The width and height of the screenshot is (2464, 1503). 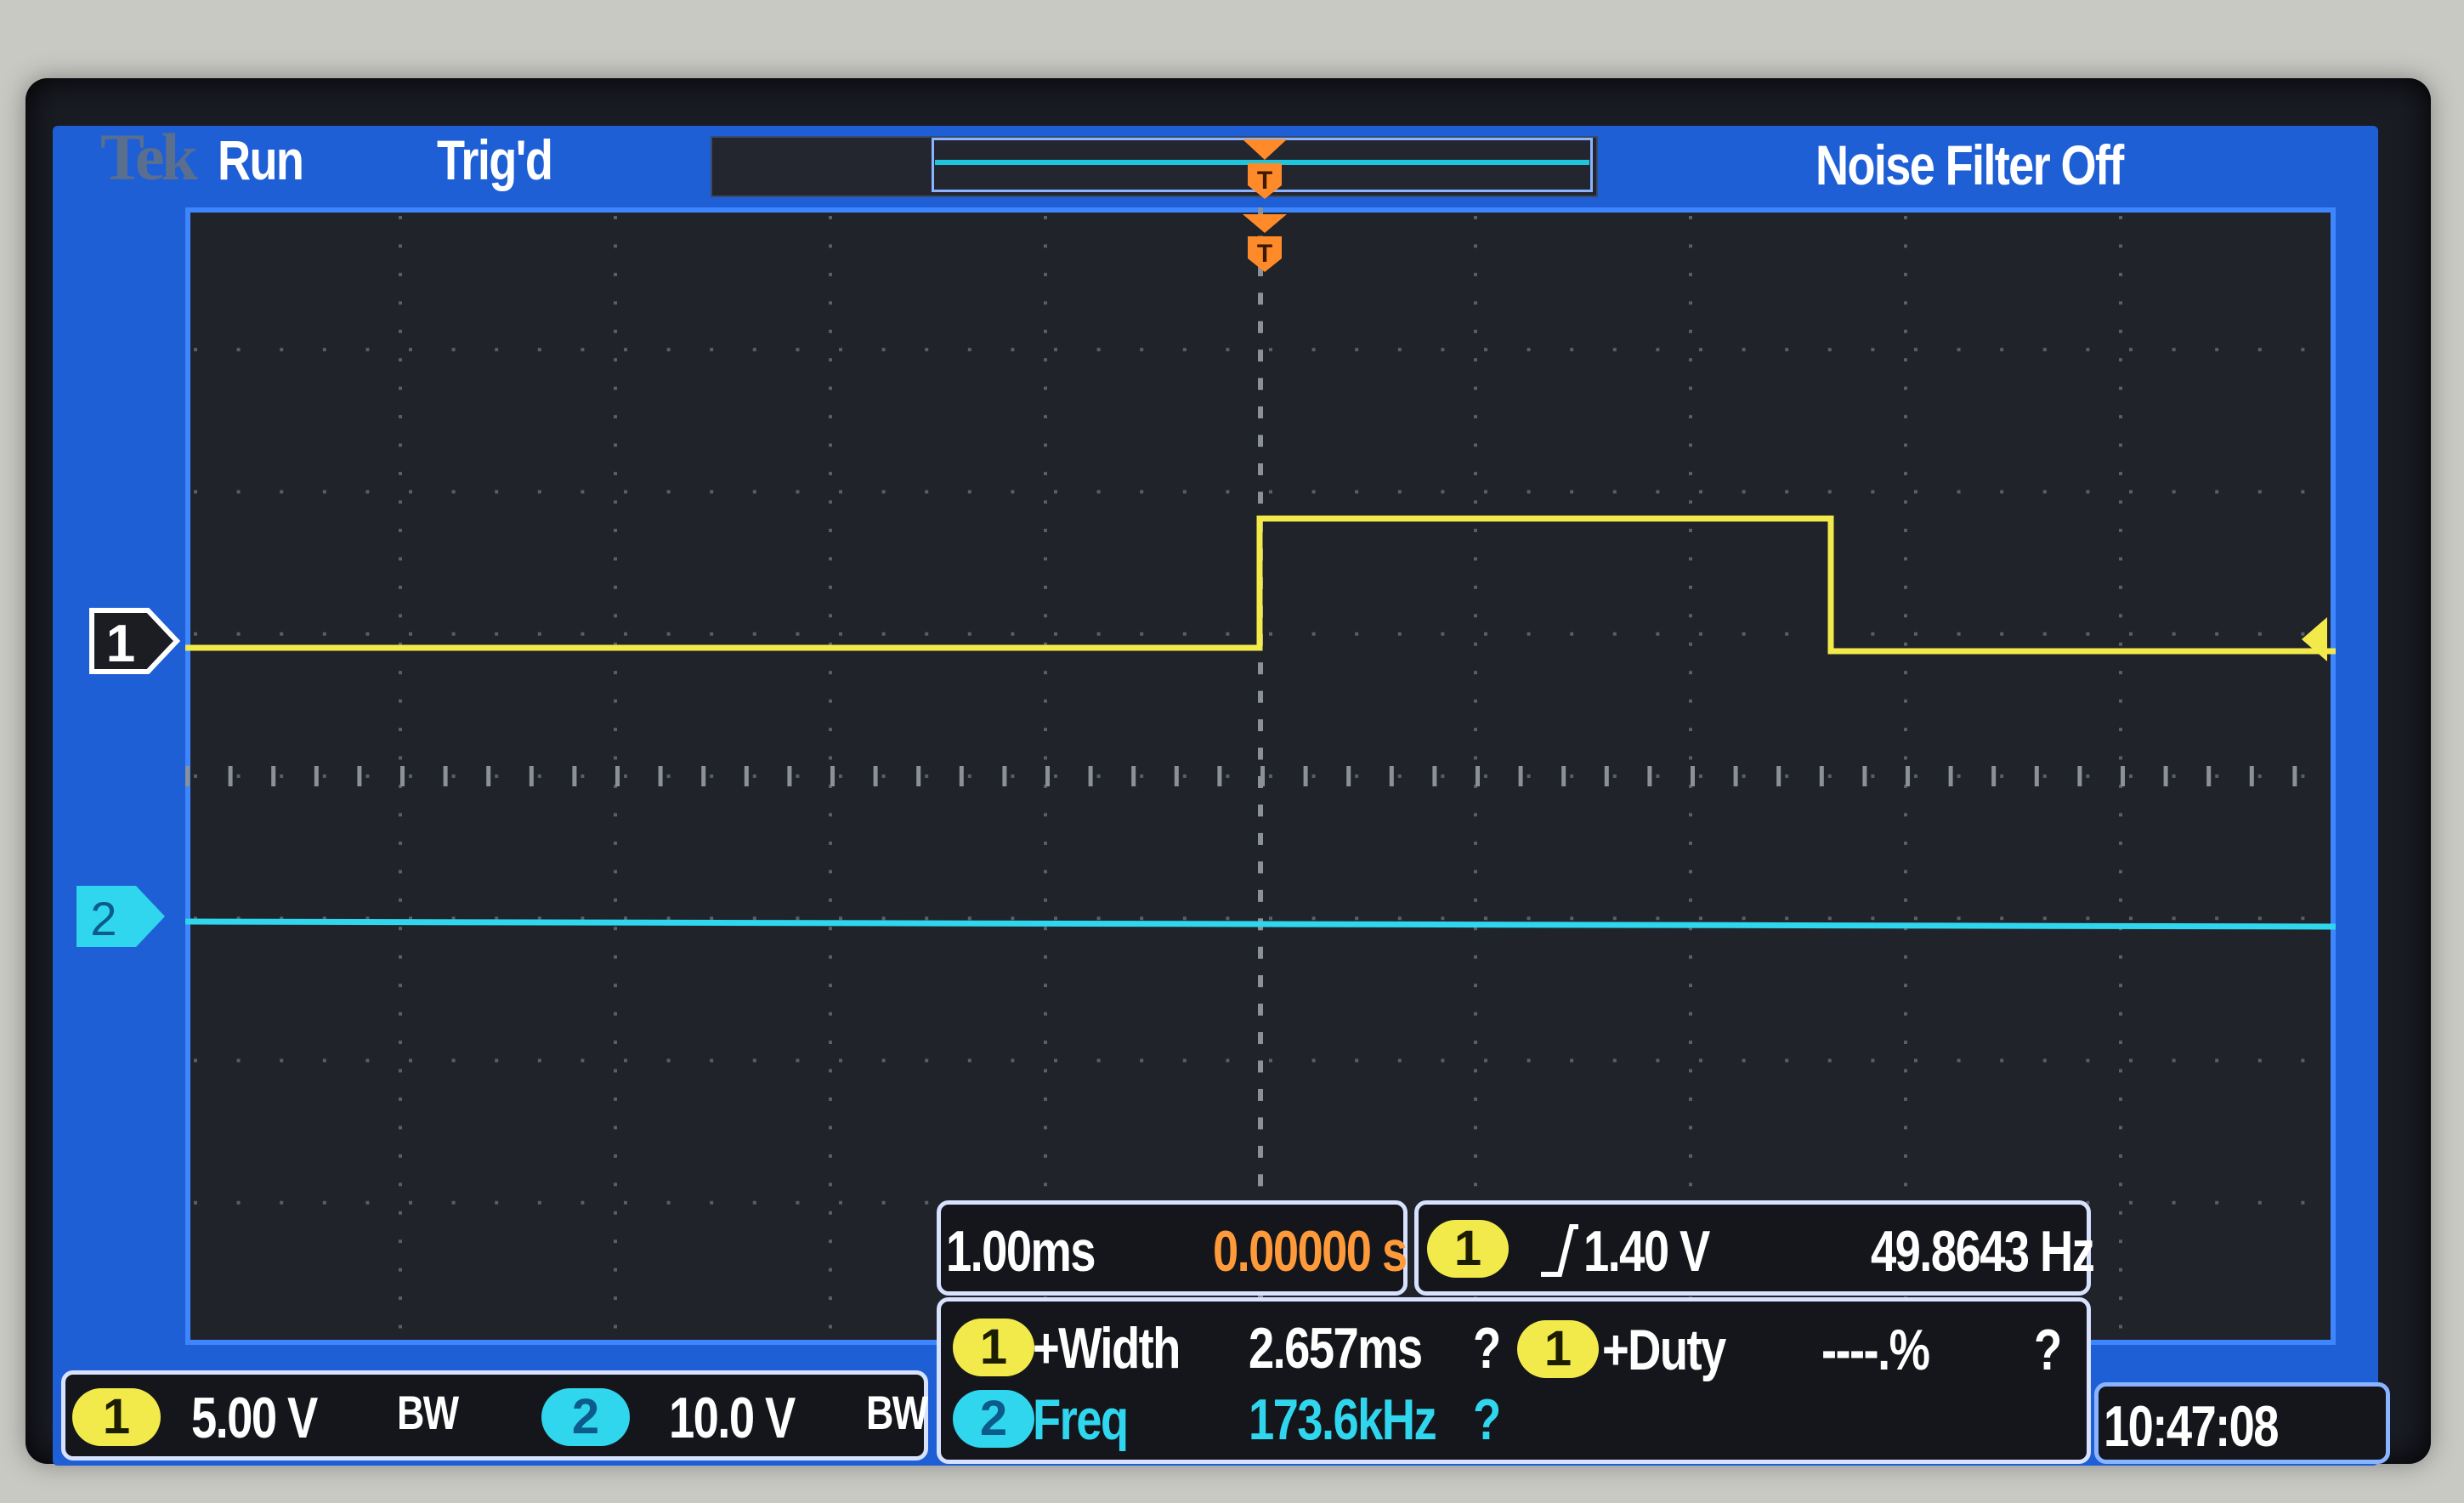 What do you see at coordinates (121, 644) in the screenshot?
I see `ch1-marker-label: 1` at bounding box center [121, 644].